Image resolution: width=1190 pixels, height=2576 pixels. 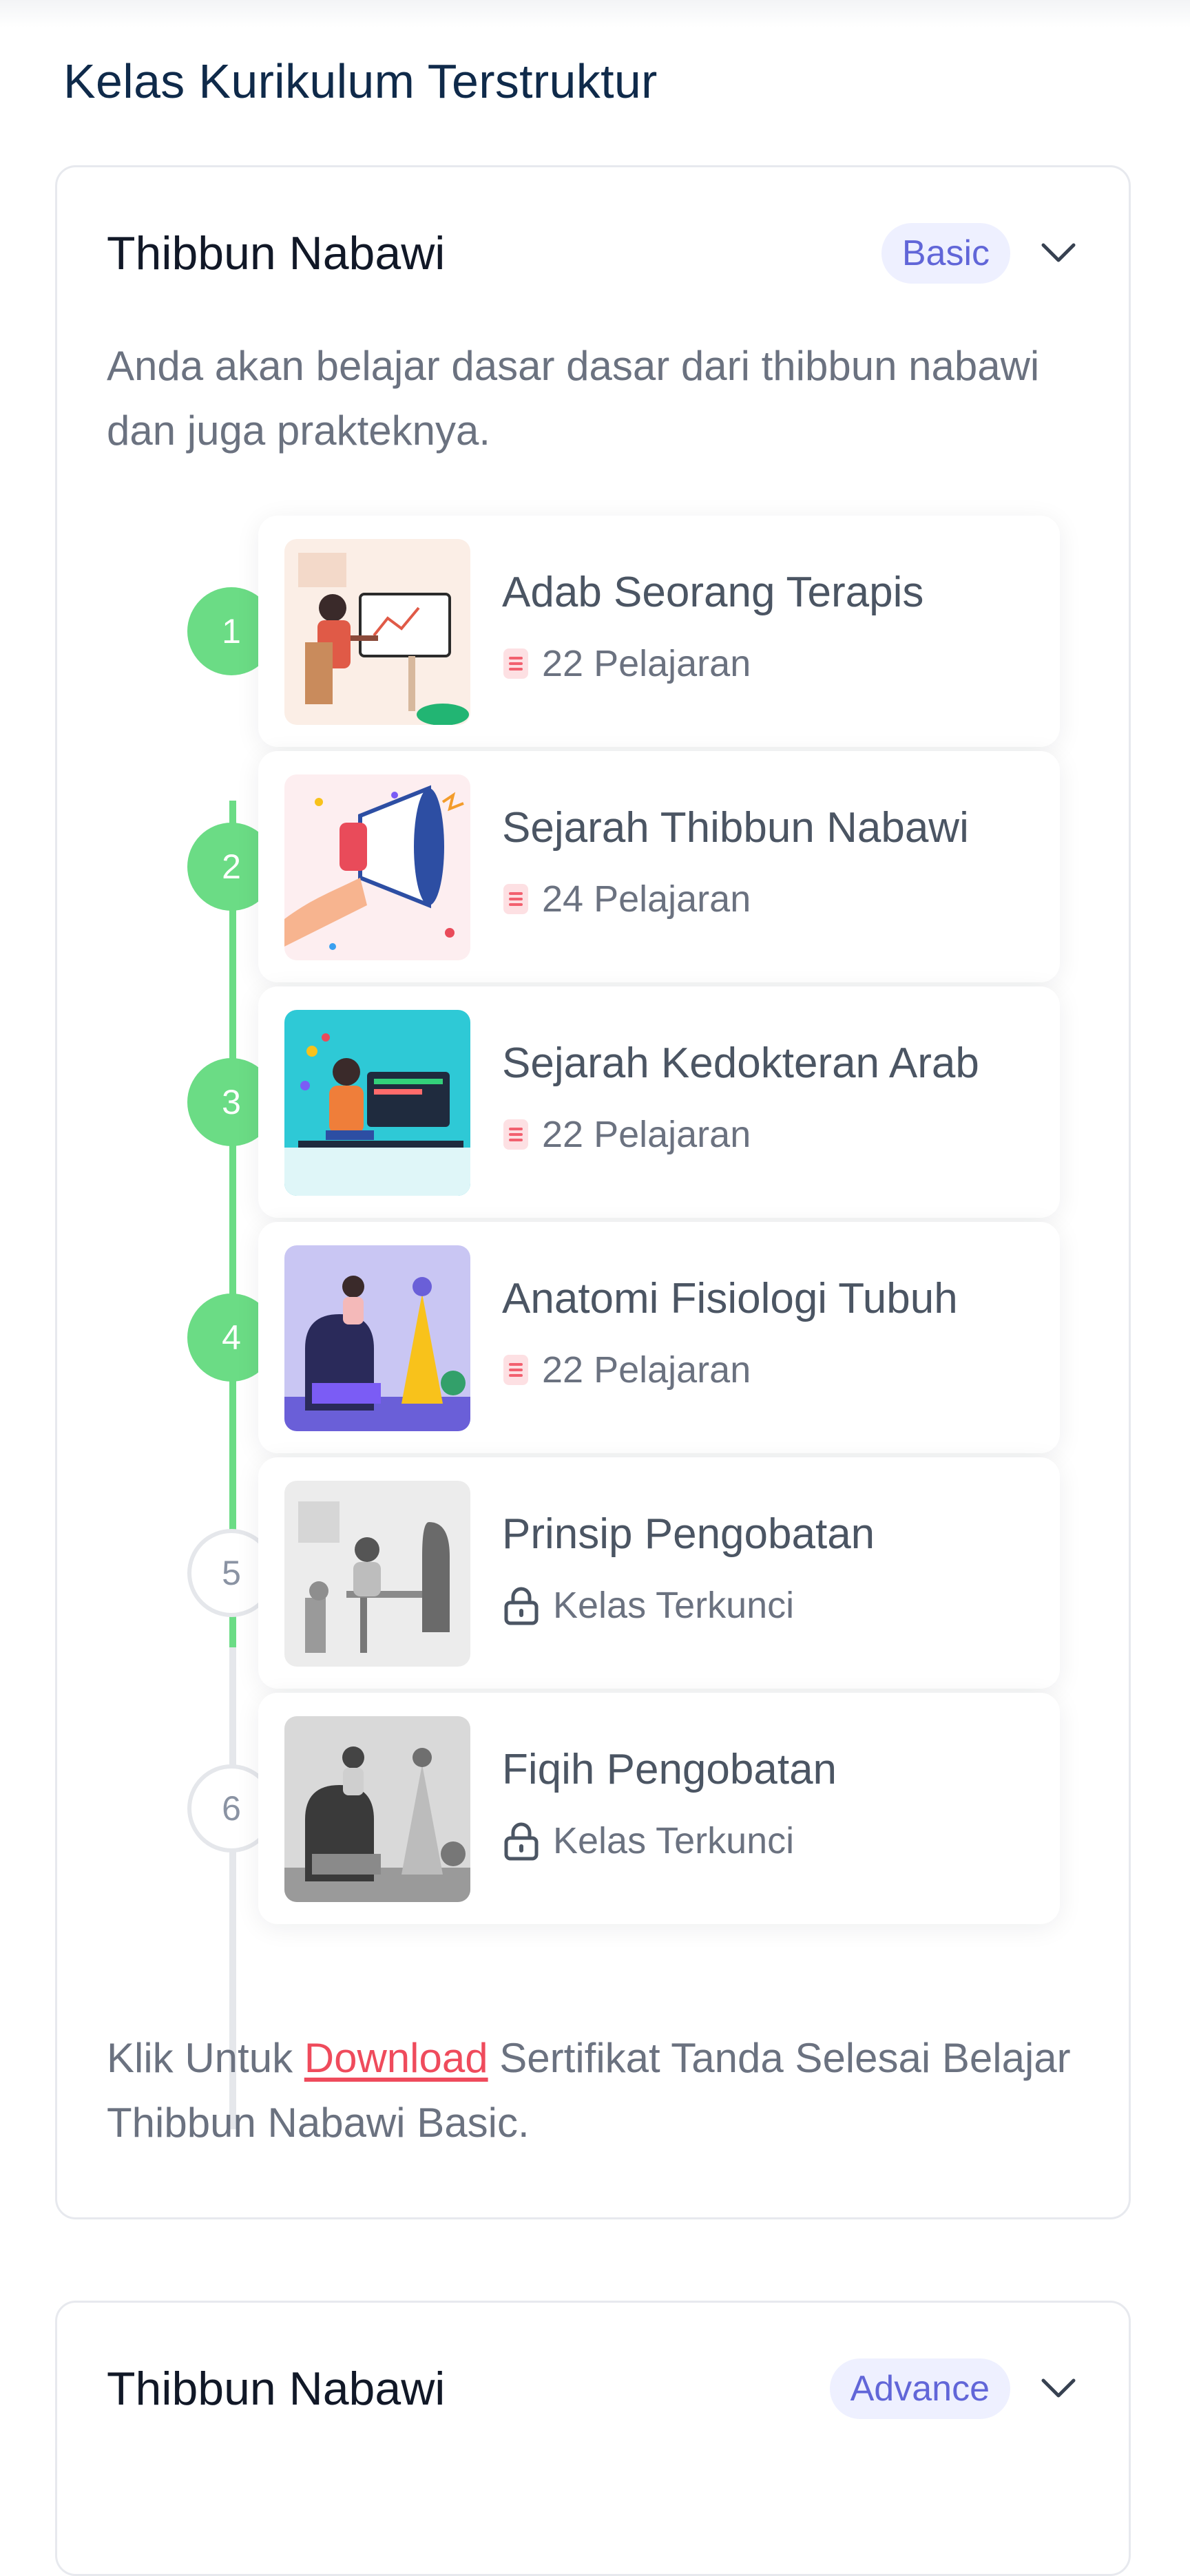 What do you see at coordinates (713, 593) in the screenshot?
I see `lesson-title: Adab Seorang Terapis` at bounding box center [713, 593].